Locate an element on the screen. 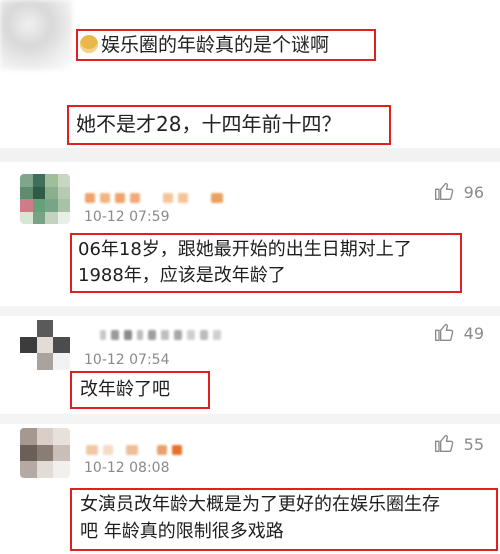 This screenshot has width=500, height=554. post-avatar-blurred is located at coordinates (36, 35).